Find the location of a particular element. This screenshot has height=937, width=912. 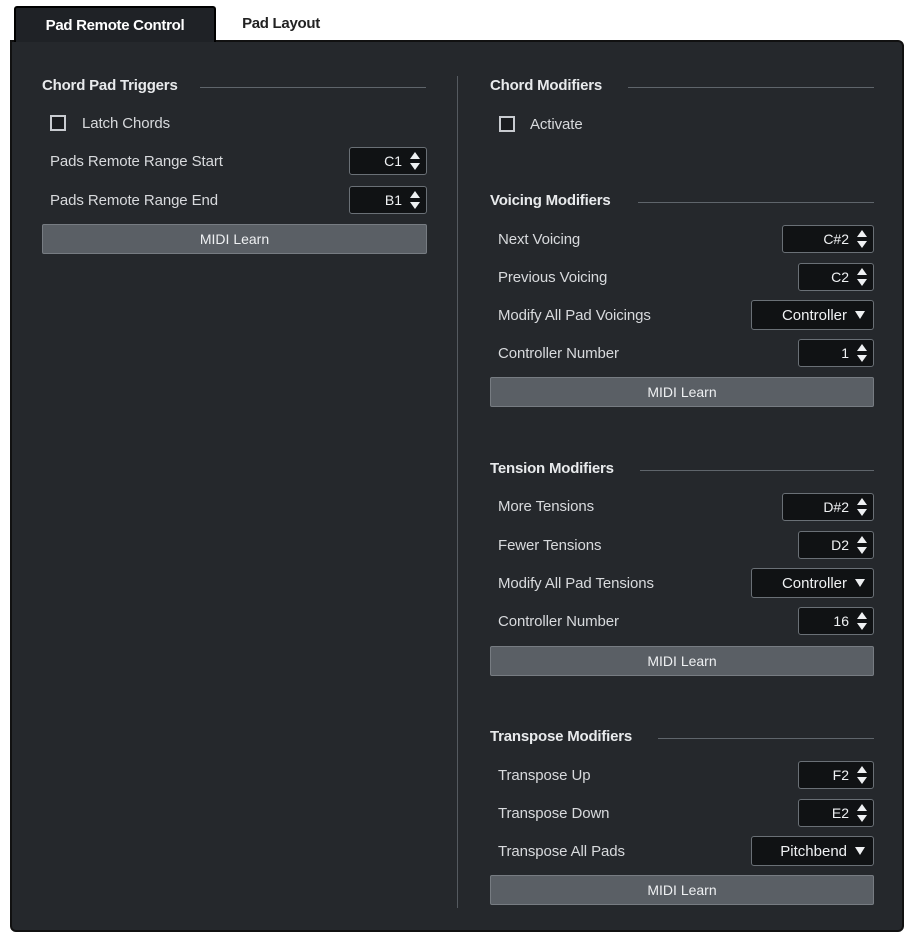

more-tensions-value: D#2 is located at coordinates (836, 507).